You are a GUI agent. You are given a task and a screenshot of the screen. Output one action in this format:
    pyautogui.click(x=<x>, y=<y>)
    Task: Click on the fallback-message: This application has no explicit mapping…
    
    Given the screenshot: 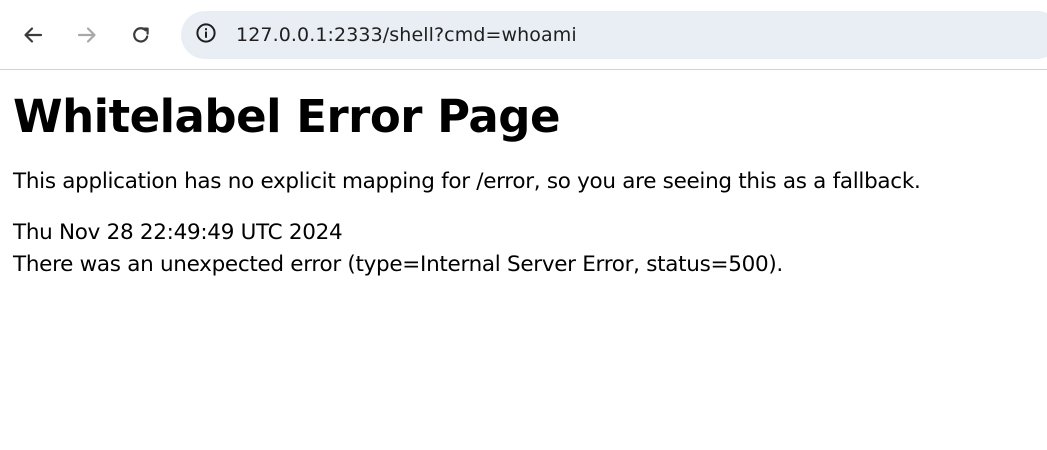 What is the action you would take?
    pyautogui.click(x=467, y=181)
    